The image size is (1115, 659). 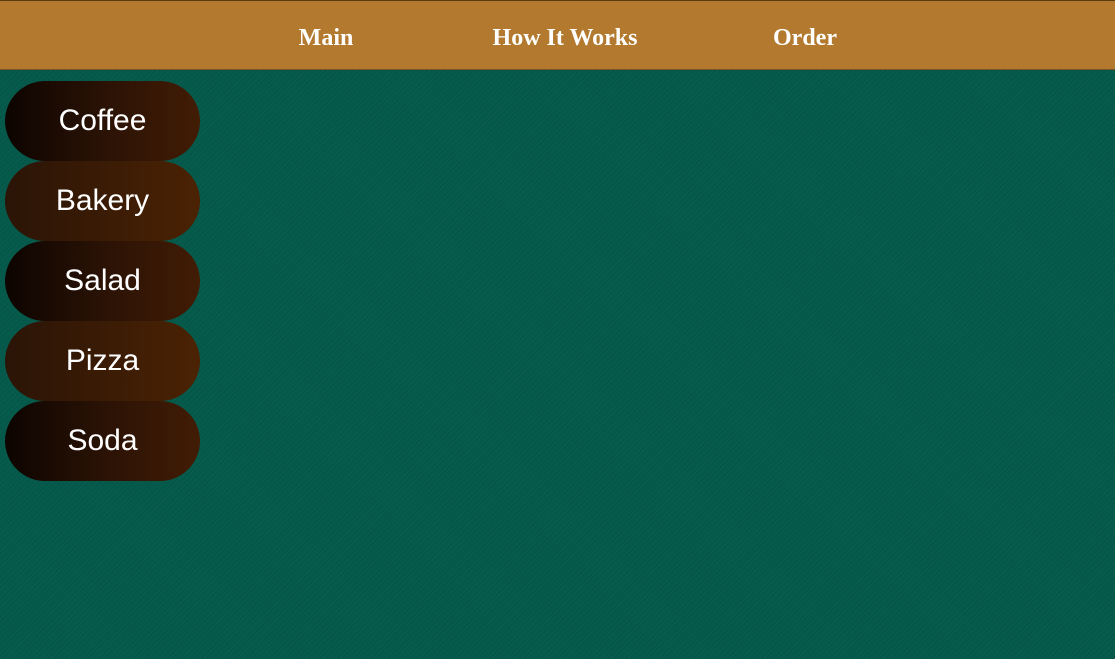 I want to click on nav-link-order: Order, so click(x=805, y=38).